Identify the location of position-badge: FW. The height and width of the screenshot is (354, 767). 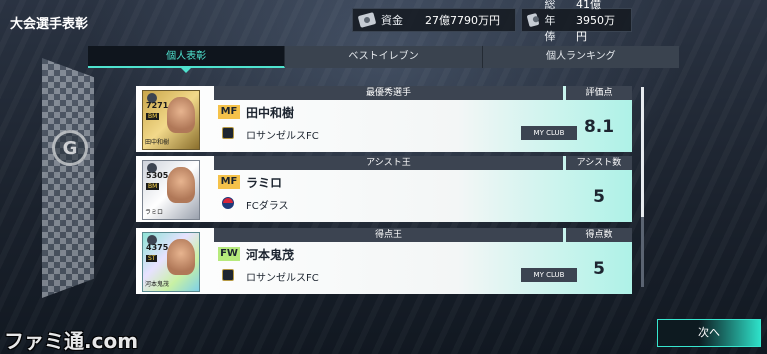
(229, 254).